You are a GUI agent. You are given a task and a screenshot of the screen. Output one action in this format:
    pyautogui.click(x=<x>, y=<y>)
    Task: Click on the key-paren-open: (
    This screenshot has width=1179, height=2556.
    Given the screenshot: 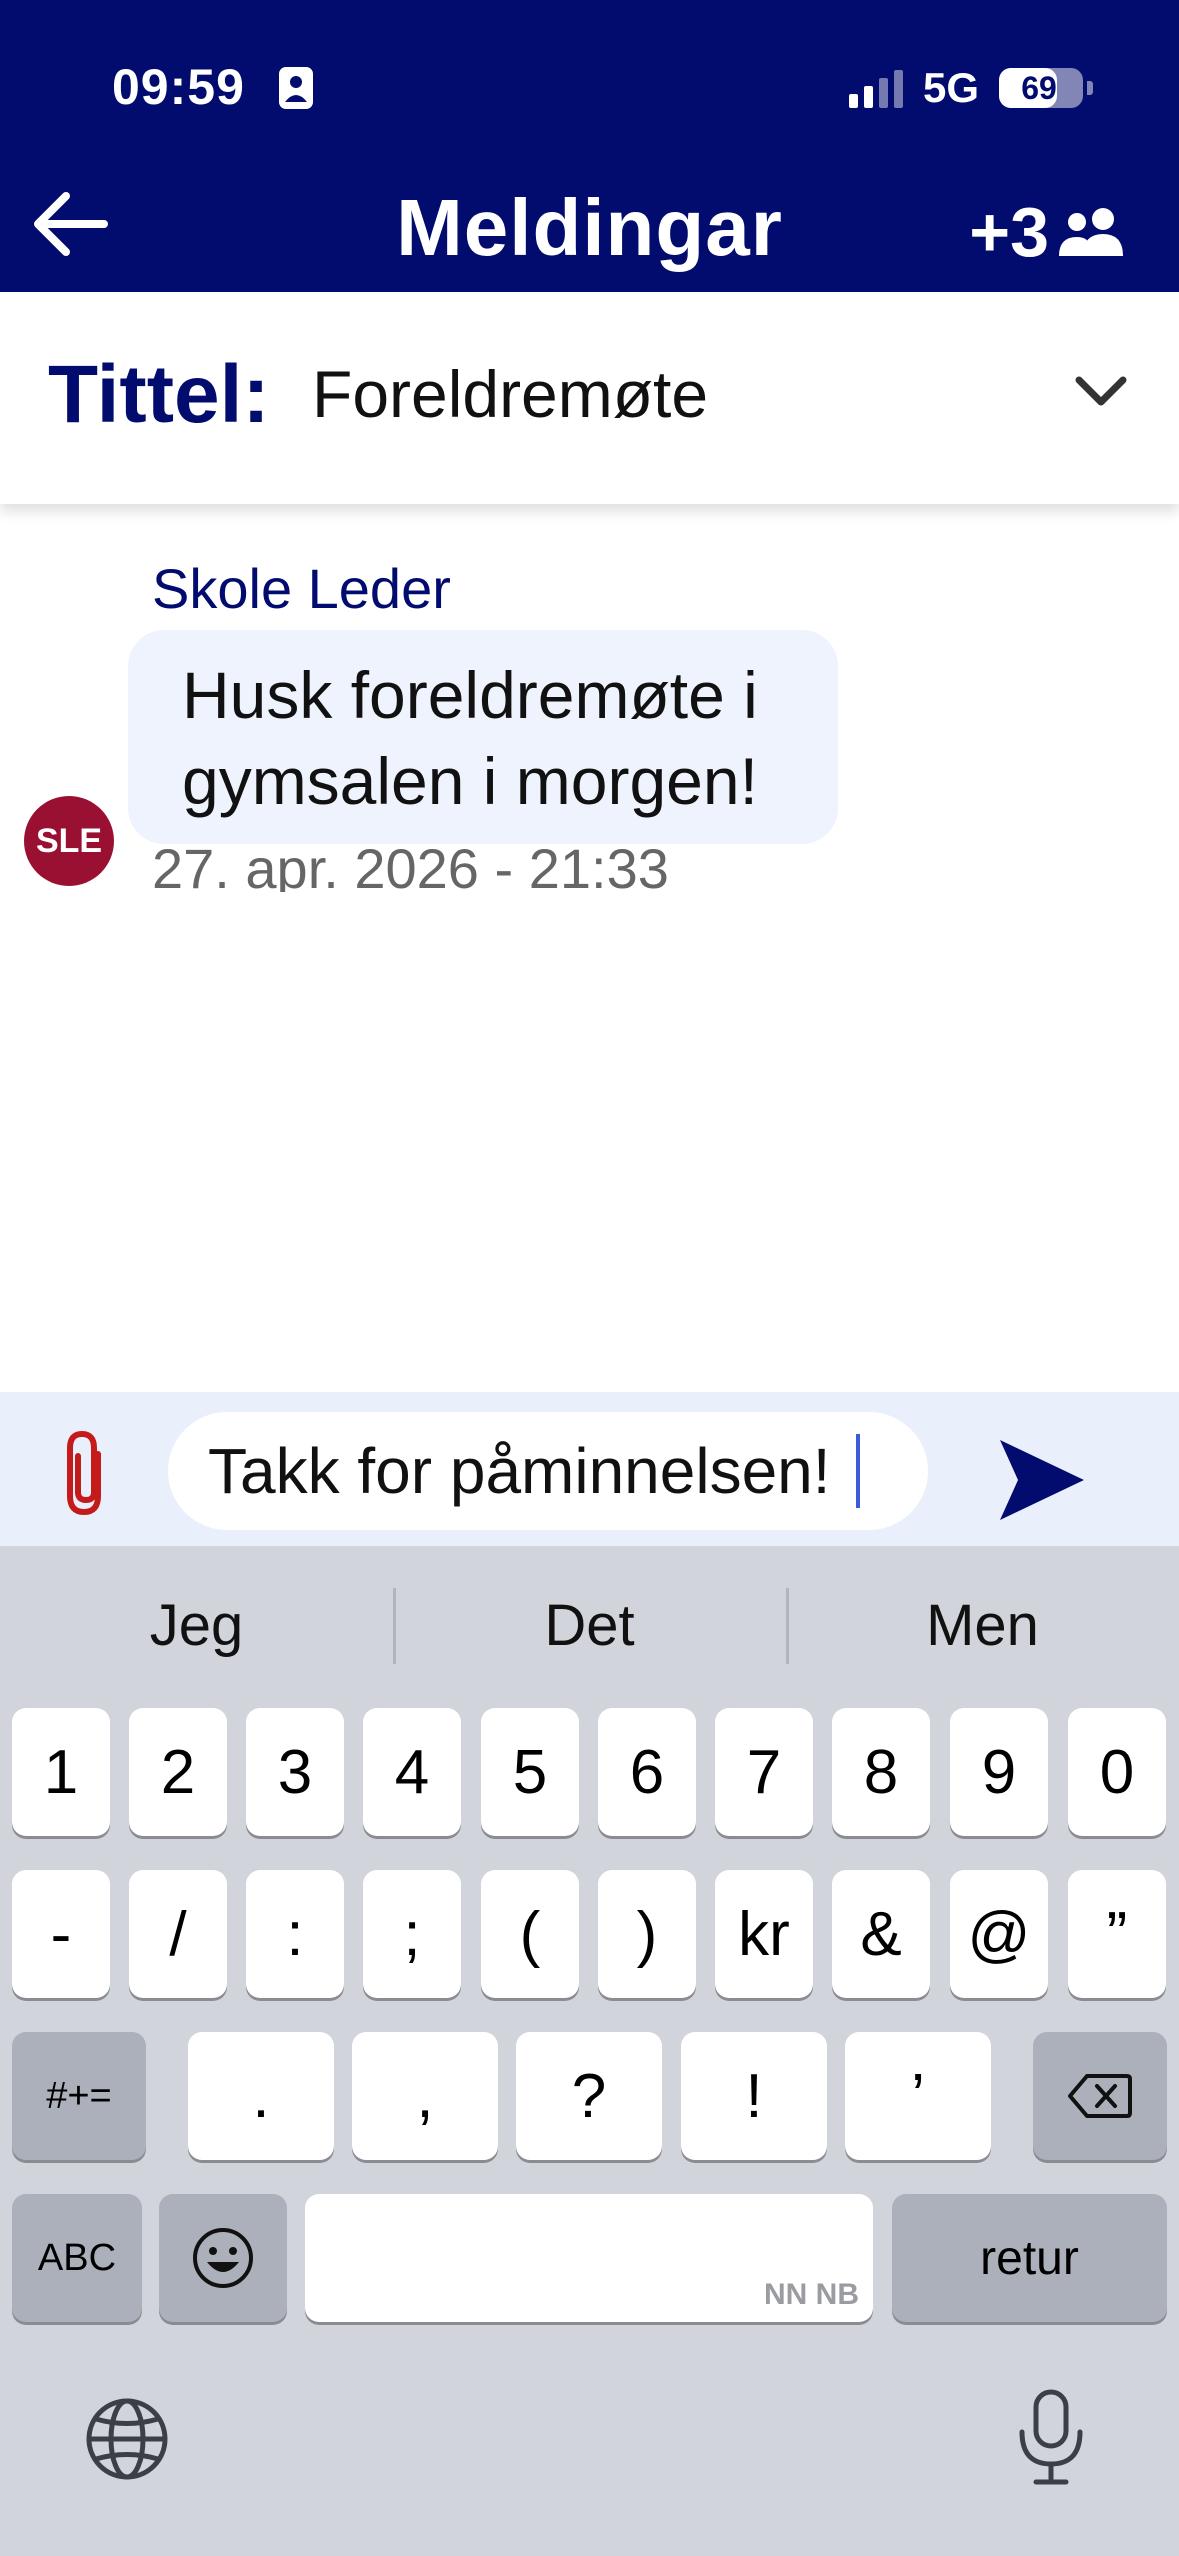 What is the action you would take?
    pyautogui.click(x=530, y=1934)
    